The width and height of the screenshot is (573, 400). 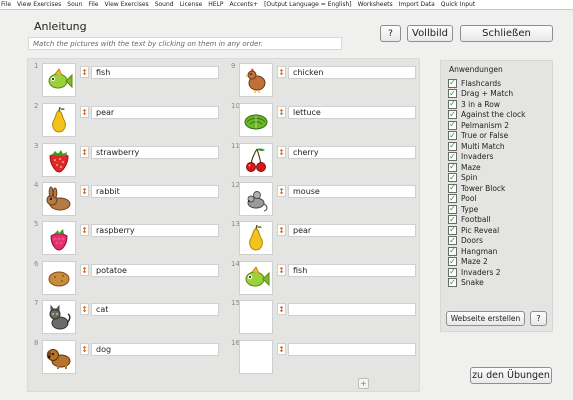 What do you see at coordinates (476, 188) in the screenshot?
I see `app-list-item: ✓ Tower Block` at bounding box center [476, 188].